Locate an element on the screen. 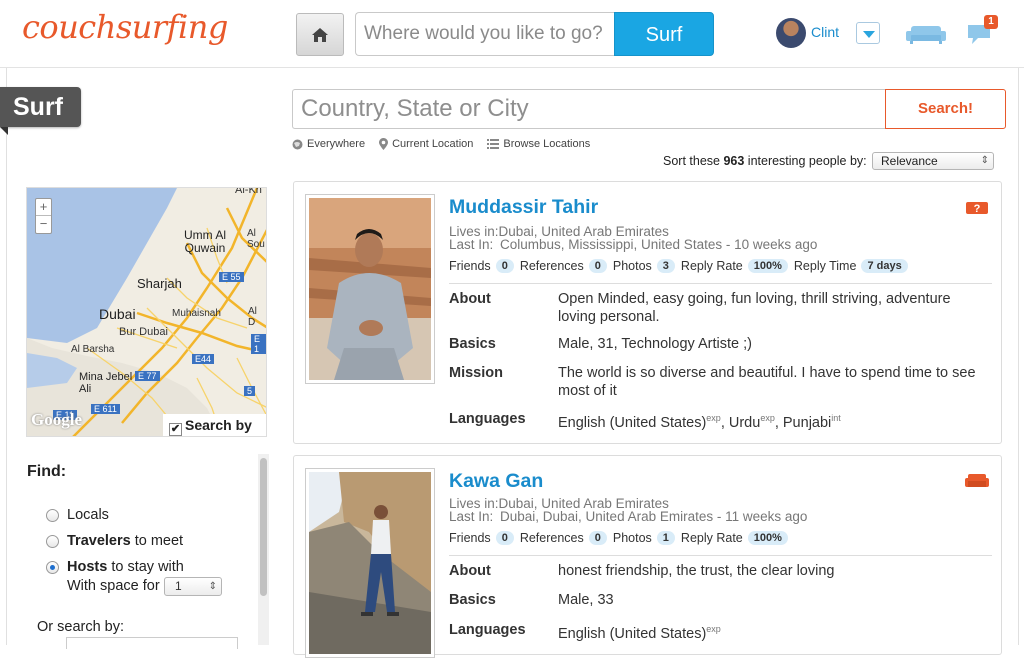 Image resolution: width=1024 pixels, height=659 pixels. profile-name-link: Muddassir Tahir is located at coordinates (523, 207).